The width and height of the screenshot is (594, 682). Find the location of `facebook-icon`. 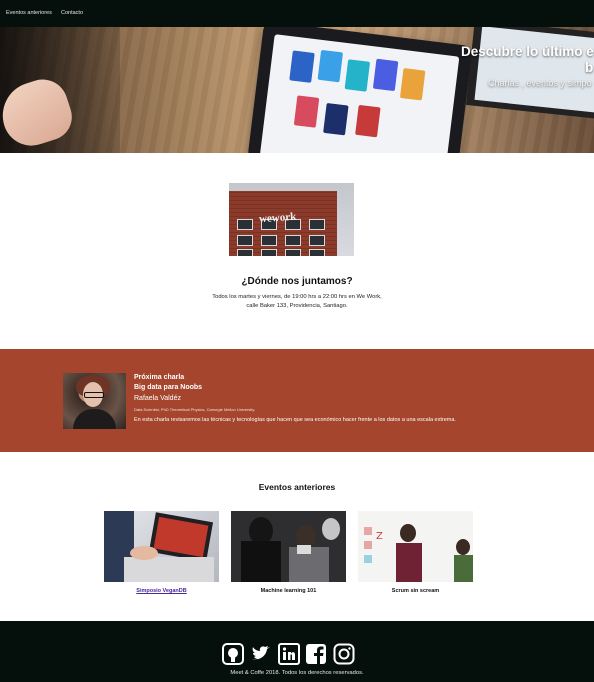

facebook-icon is located at coordinates (316, 654).